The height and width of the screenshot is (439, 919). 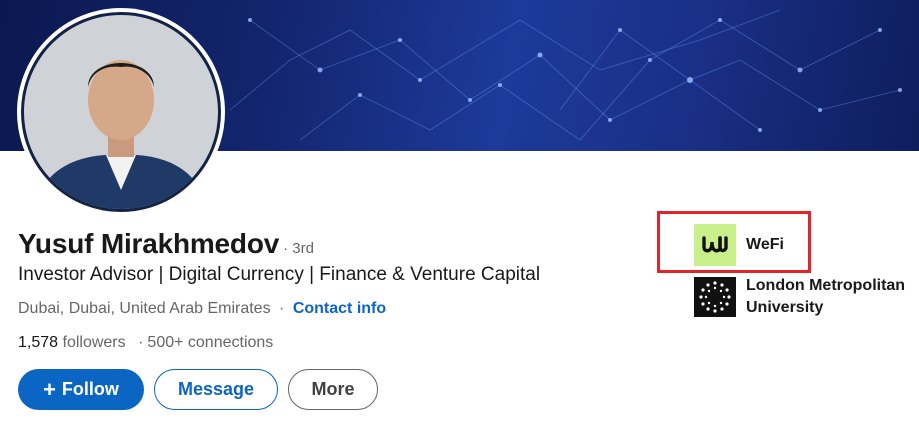 I want to click on avatar, so click(x=121, y=112).